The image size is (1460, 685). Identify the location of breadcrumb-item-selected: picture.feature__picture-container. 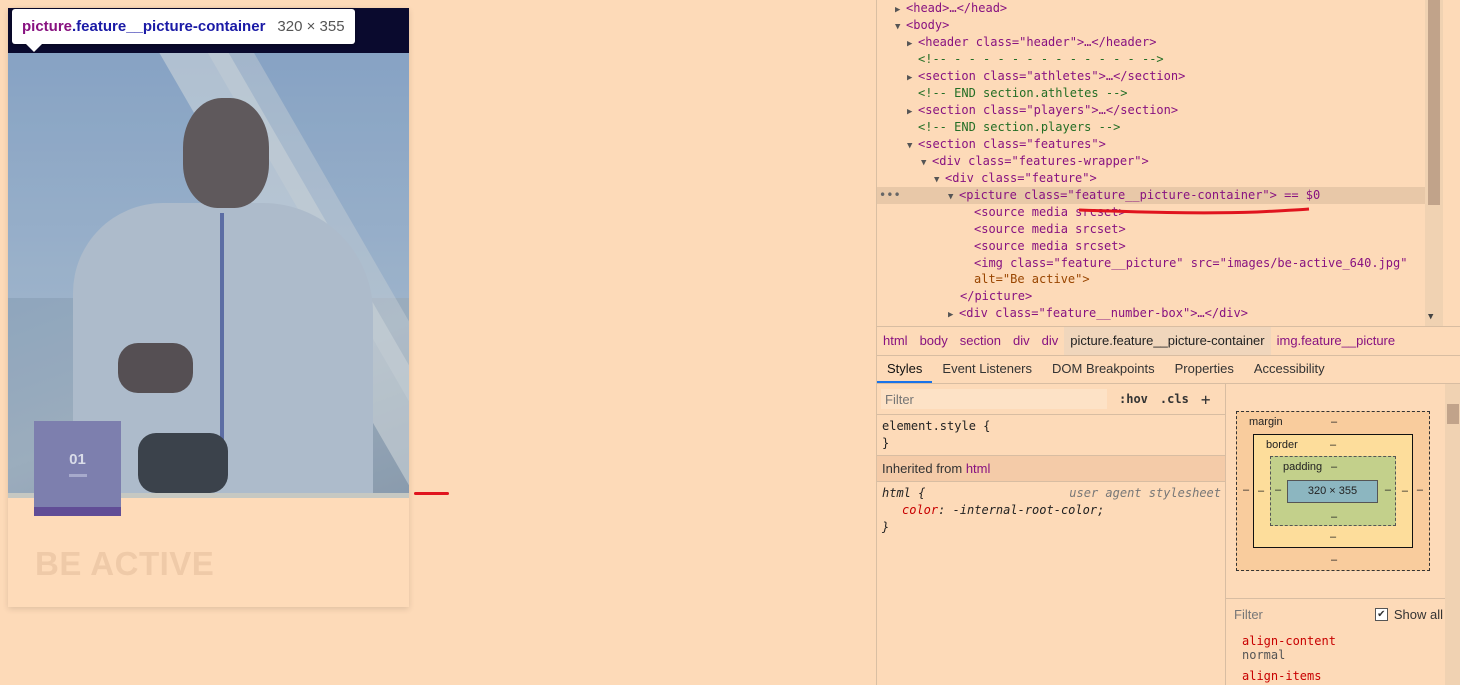
(1167, 341).